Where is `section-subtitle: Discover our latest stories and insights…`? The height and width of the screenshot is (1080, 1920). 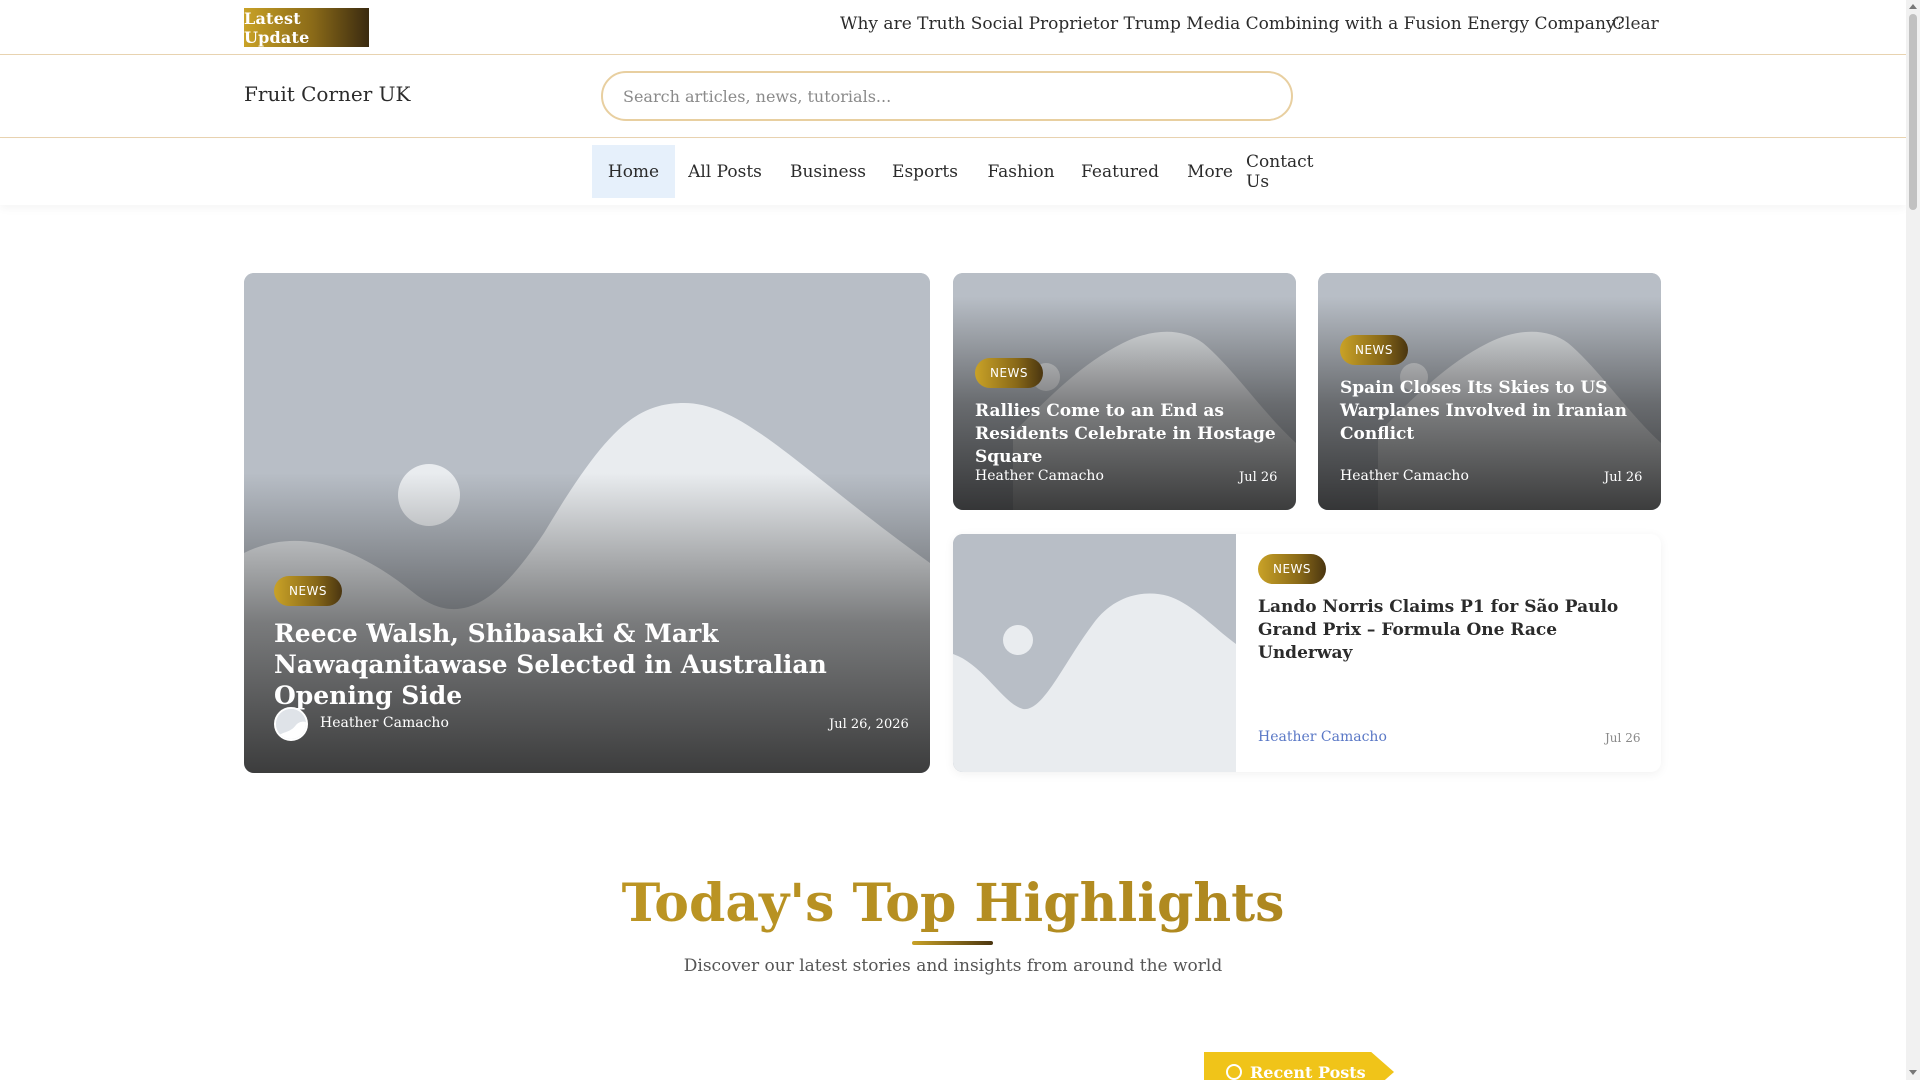 section-subtitle: Discover our latest stories and insights… is located at coordinates (953, 966).